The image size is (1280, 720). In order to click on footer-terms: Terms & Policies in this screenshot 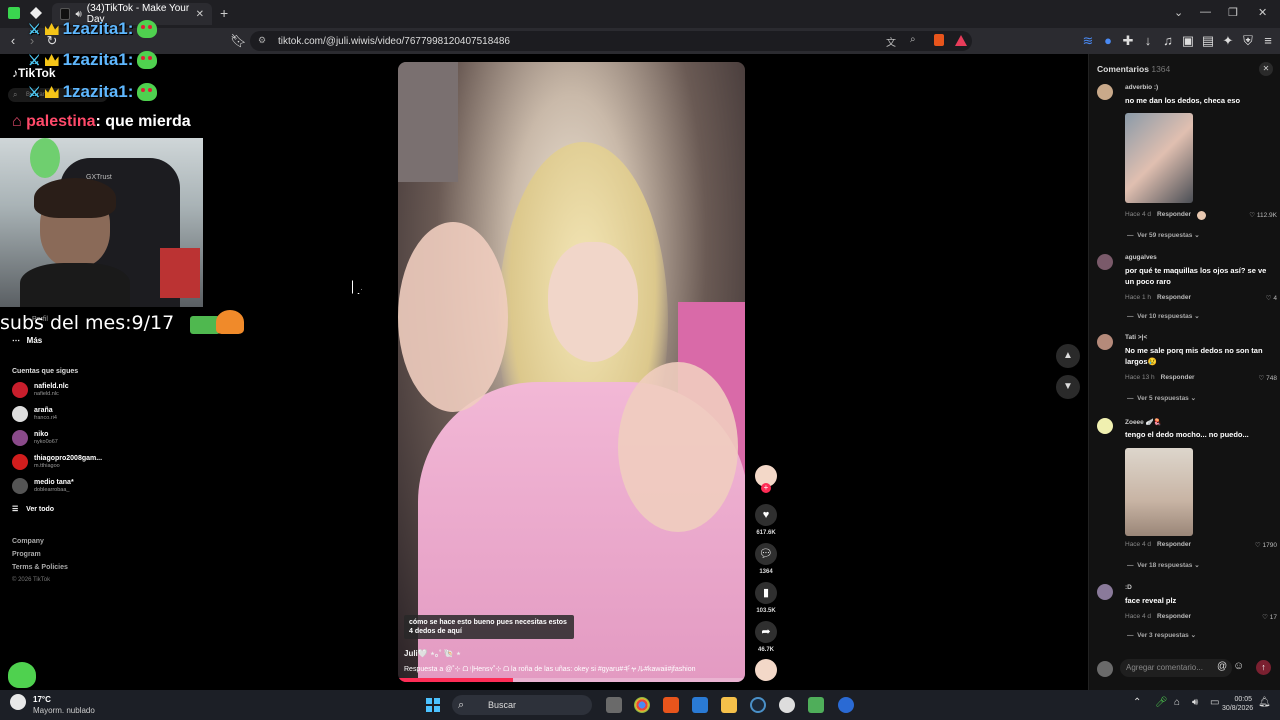, I will do `click(40, 567)`.